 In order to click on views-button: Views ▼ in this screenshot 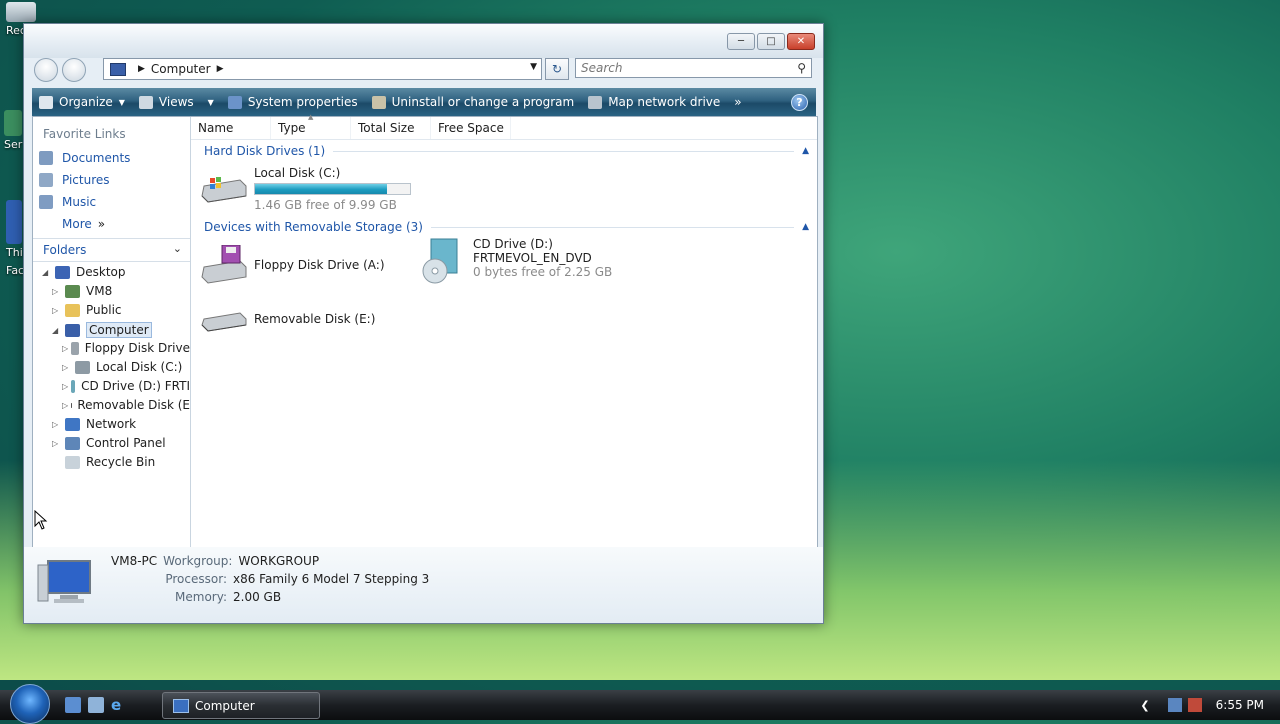, I will do `click(176, 102)`.